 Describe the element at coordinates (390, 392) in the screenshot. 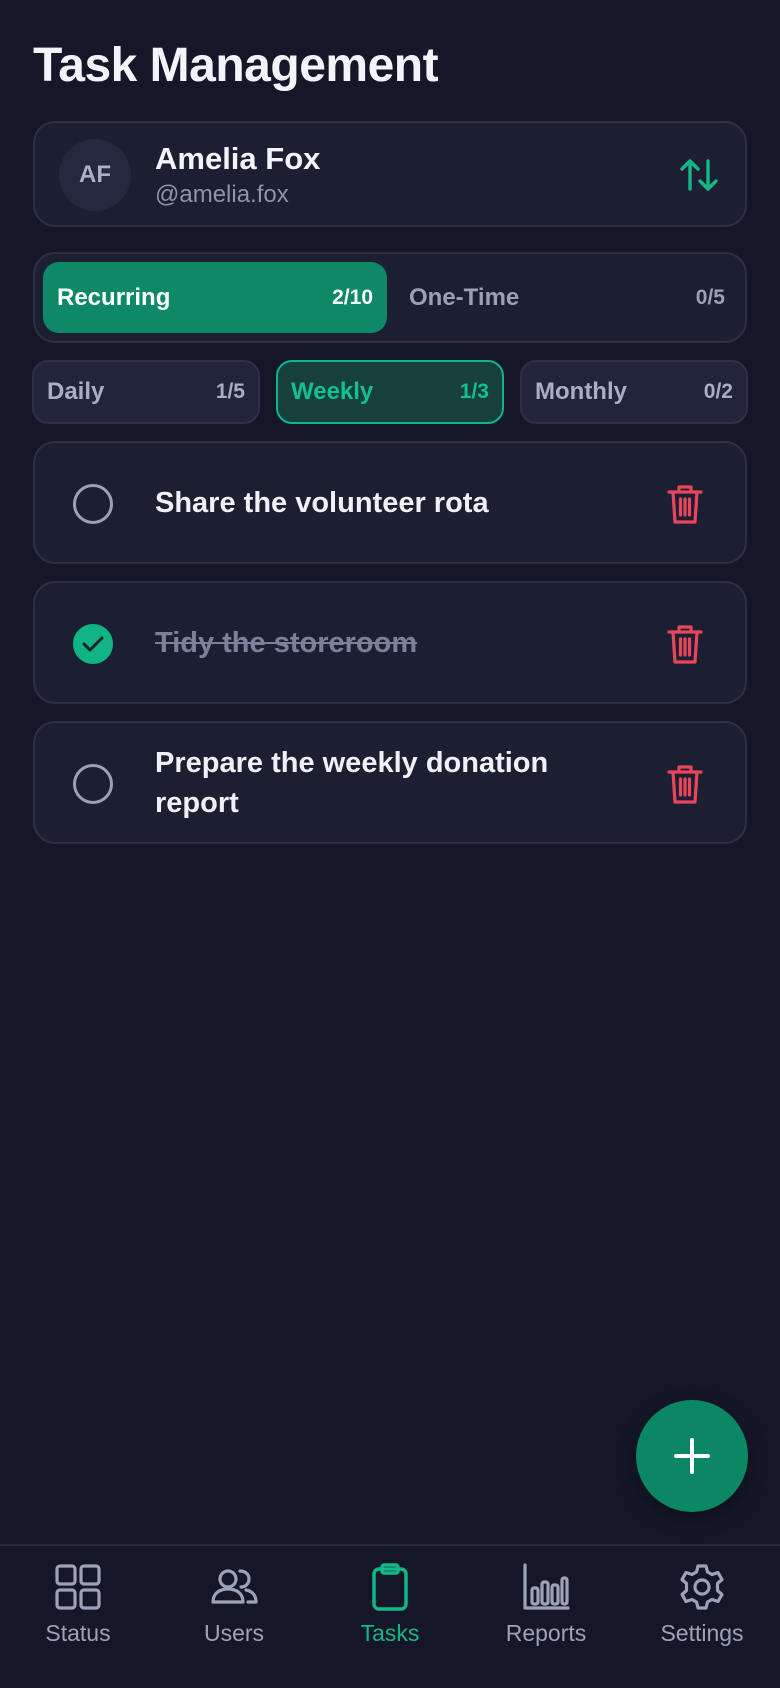

I see `tab-weekly: Weekly 1/3` at that location.